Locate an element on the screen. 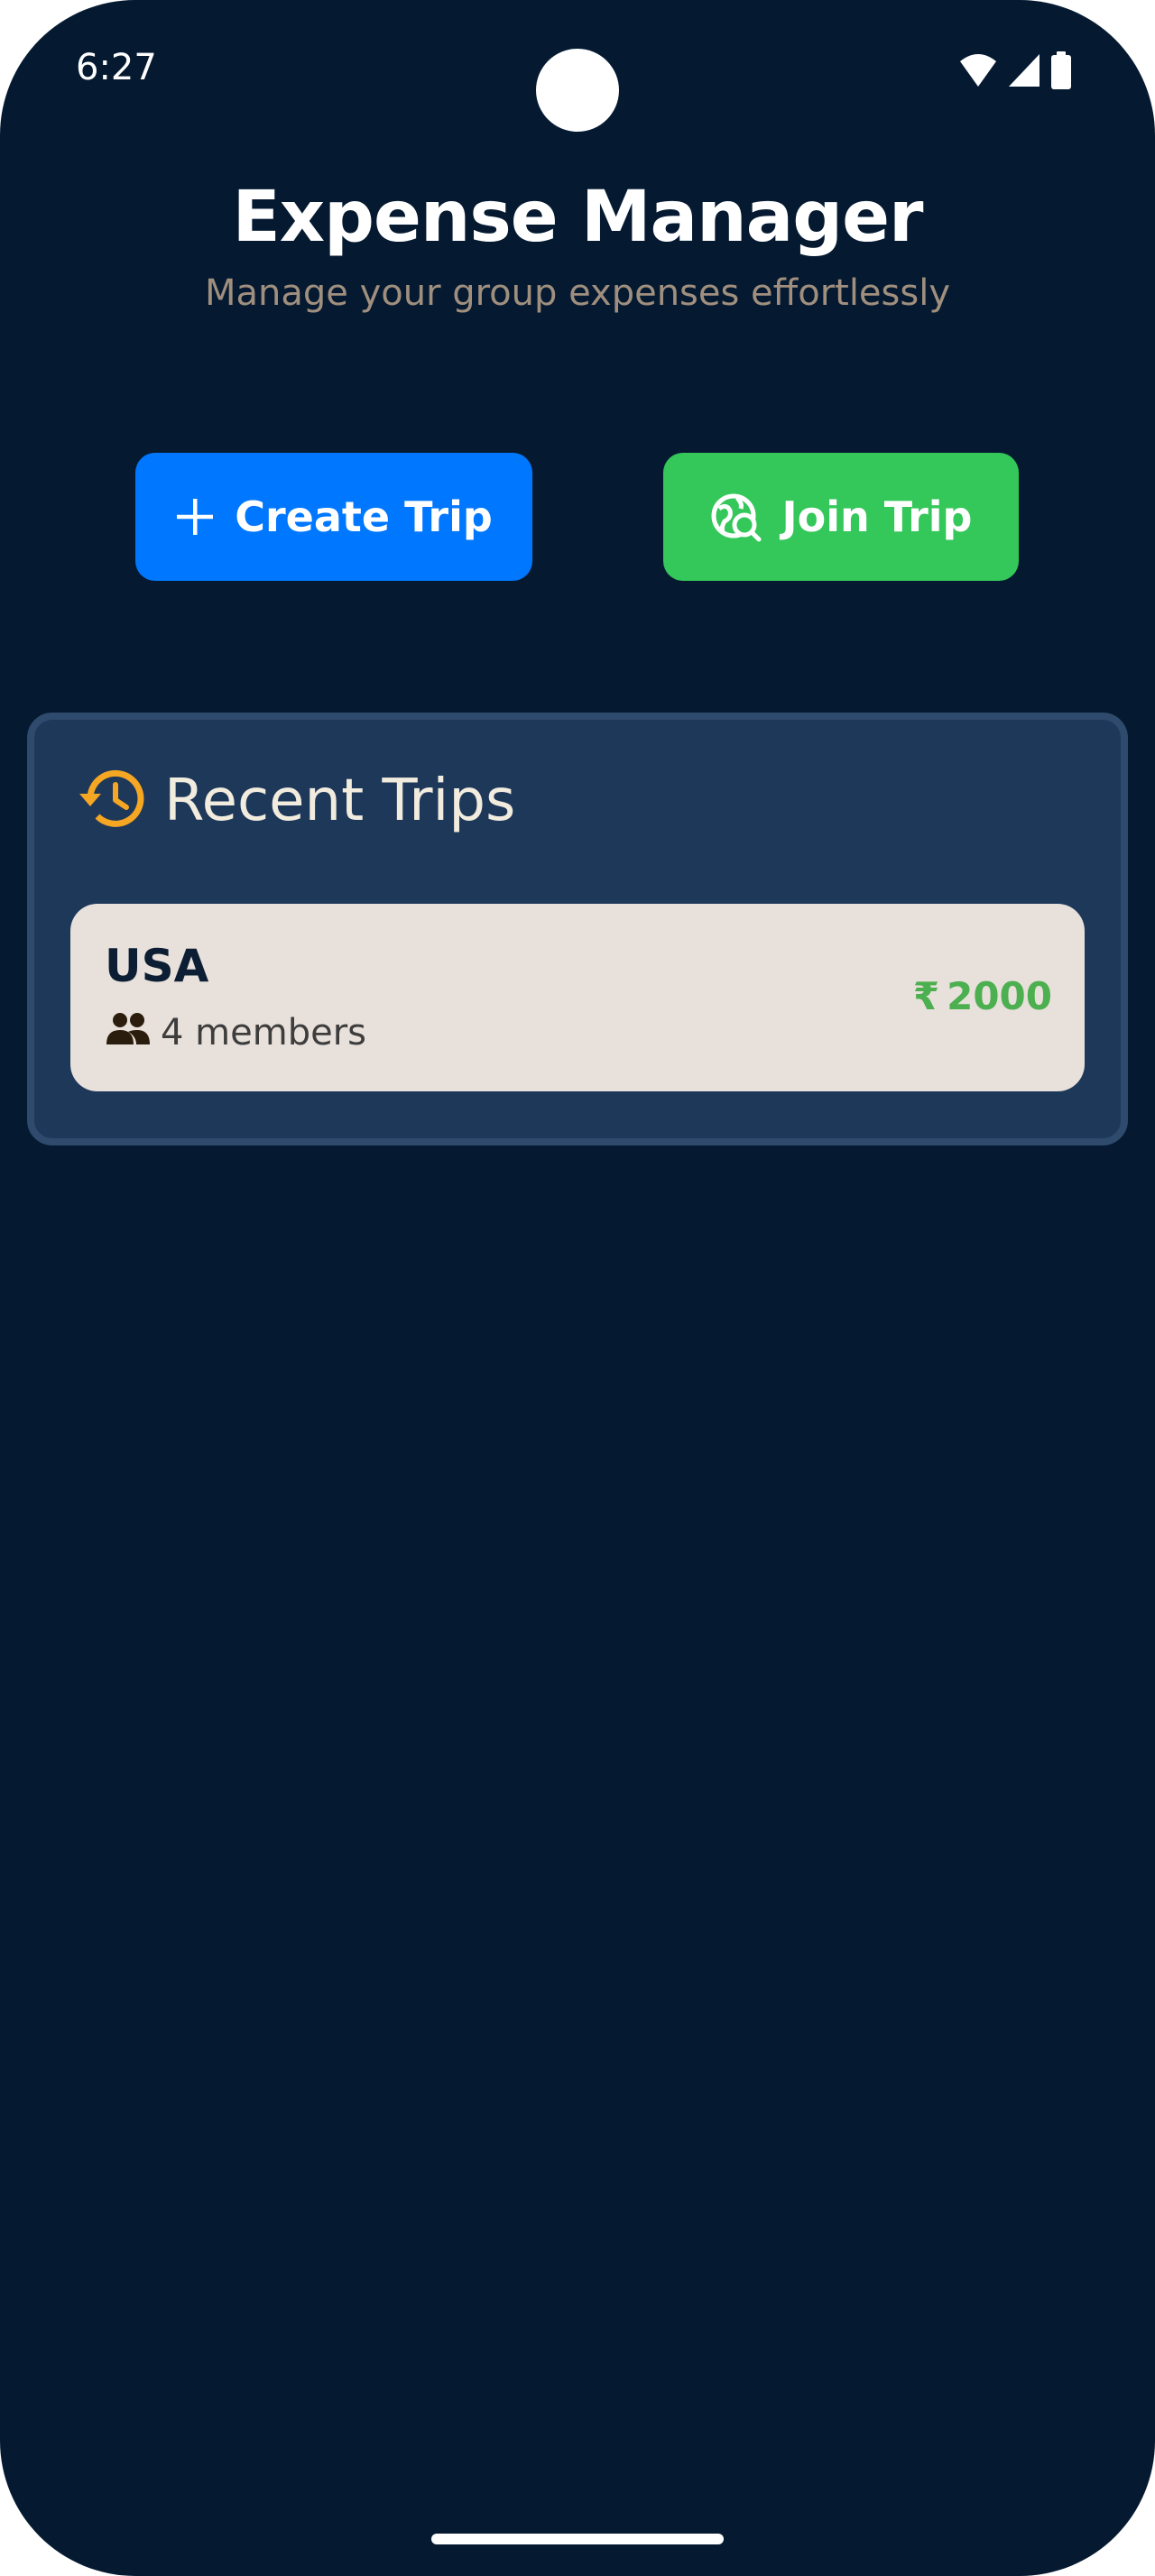 This screenshot has width=1155, height=2576. status-bar: 6:27 is located at coordinates (577, 68).